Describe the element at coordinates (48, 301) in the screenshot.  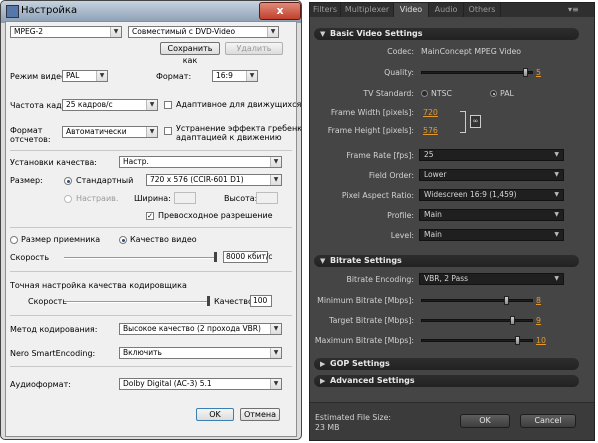
I see `encoder-speed-label: Скорость` at that location.